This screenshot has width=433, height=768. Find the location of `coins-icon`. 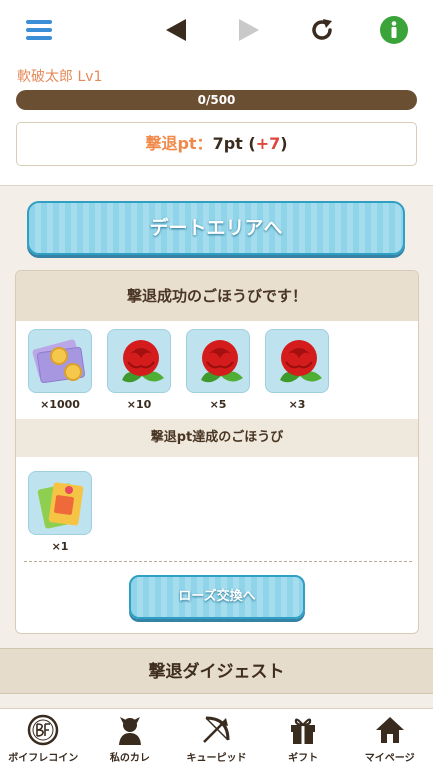

coins-icon is located at coordinates (60, 361).